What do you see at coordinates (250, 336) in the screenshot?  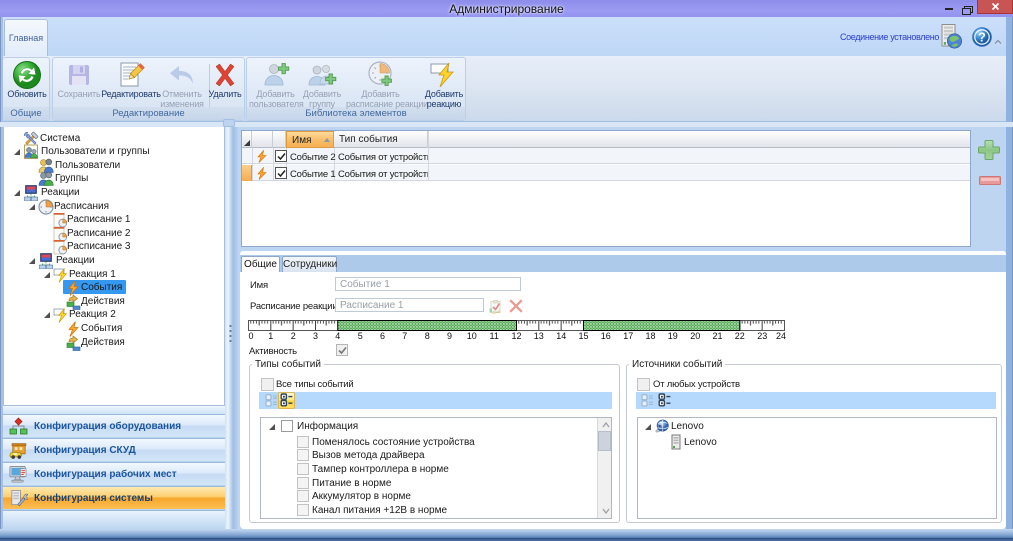 I see `svg-text: 0` at bounding box center [250, 336].